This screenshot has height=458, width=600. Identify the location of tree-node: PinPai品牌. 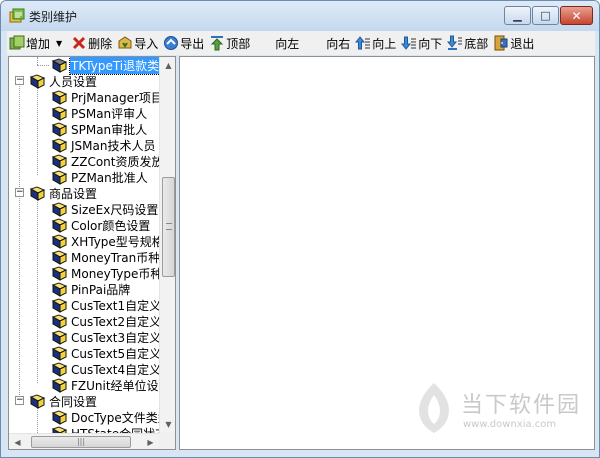
(84, 289).